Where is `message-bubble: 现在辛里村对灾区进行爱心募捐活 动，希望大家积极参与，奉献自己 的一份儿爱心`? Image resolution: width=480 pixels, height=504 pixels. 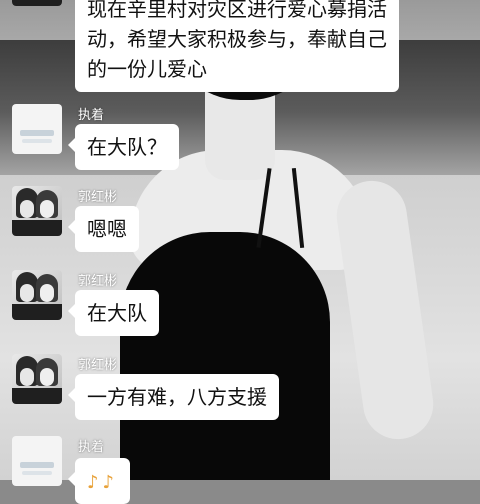 message-bubble: 现在辛里村对灾区进行爱心募捐活 动，希望大家积极参与，奉献自己 的一份儿爱心 is located at coordinates (237, 46).